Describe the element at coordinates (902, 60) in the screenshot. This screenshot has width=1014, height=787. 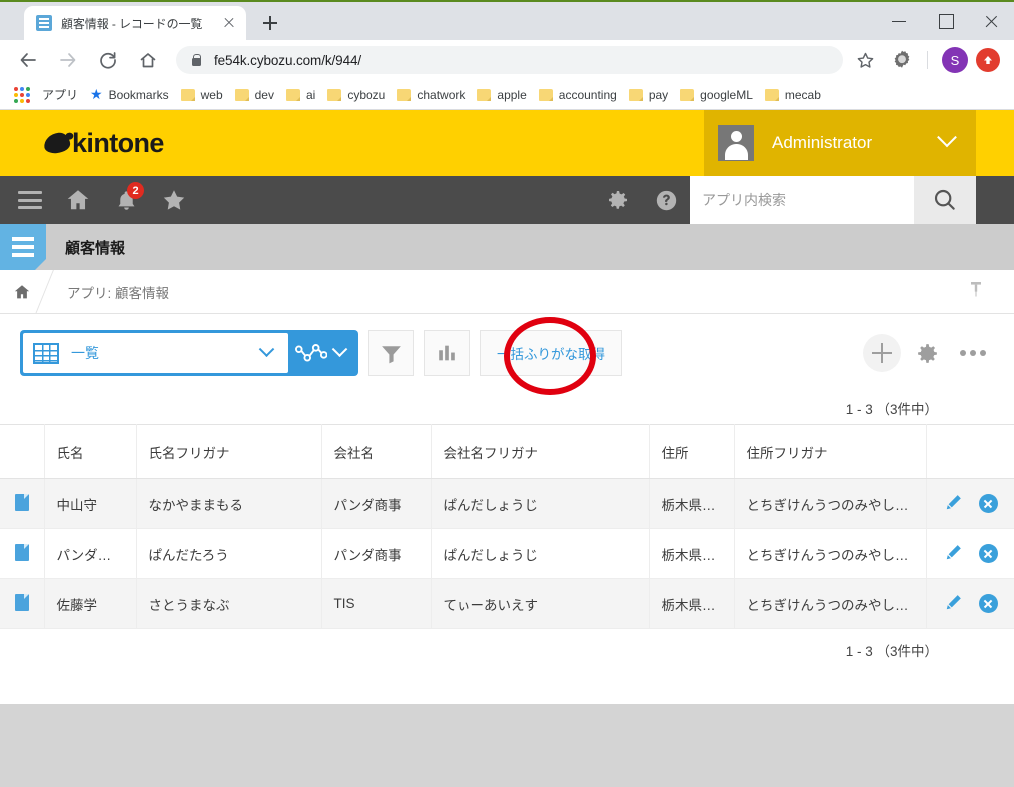
I see `globe-gear-icon` at that location.